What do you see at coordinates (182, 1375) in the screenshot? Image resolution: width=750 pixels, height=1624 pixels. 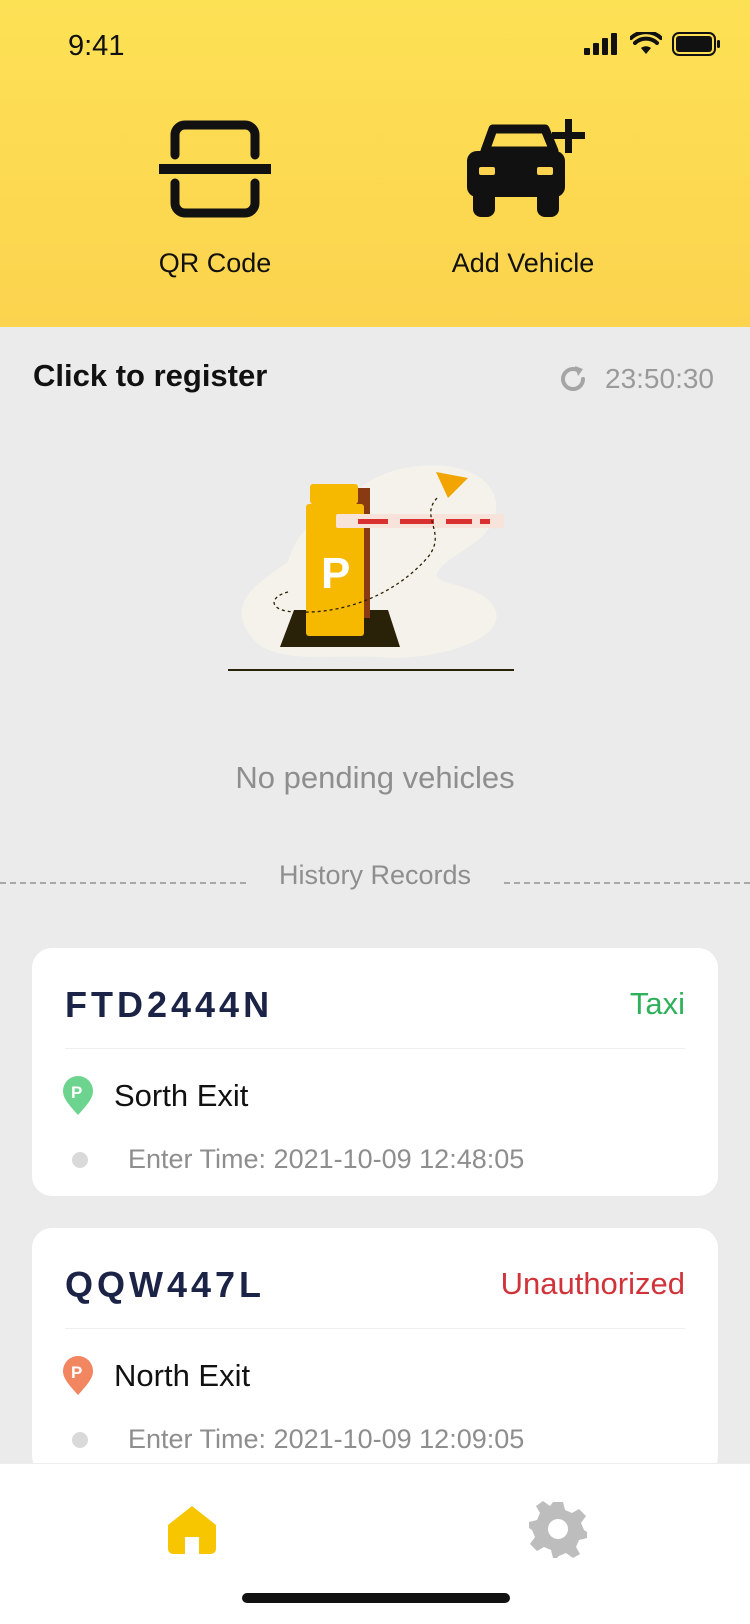 I see `location-name: North Exit` at bounding box center [182, 1375].